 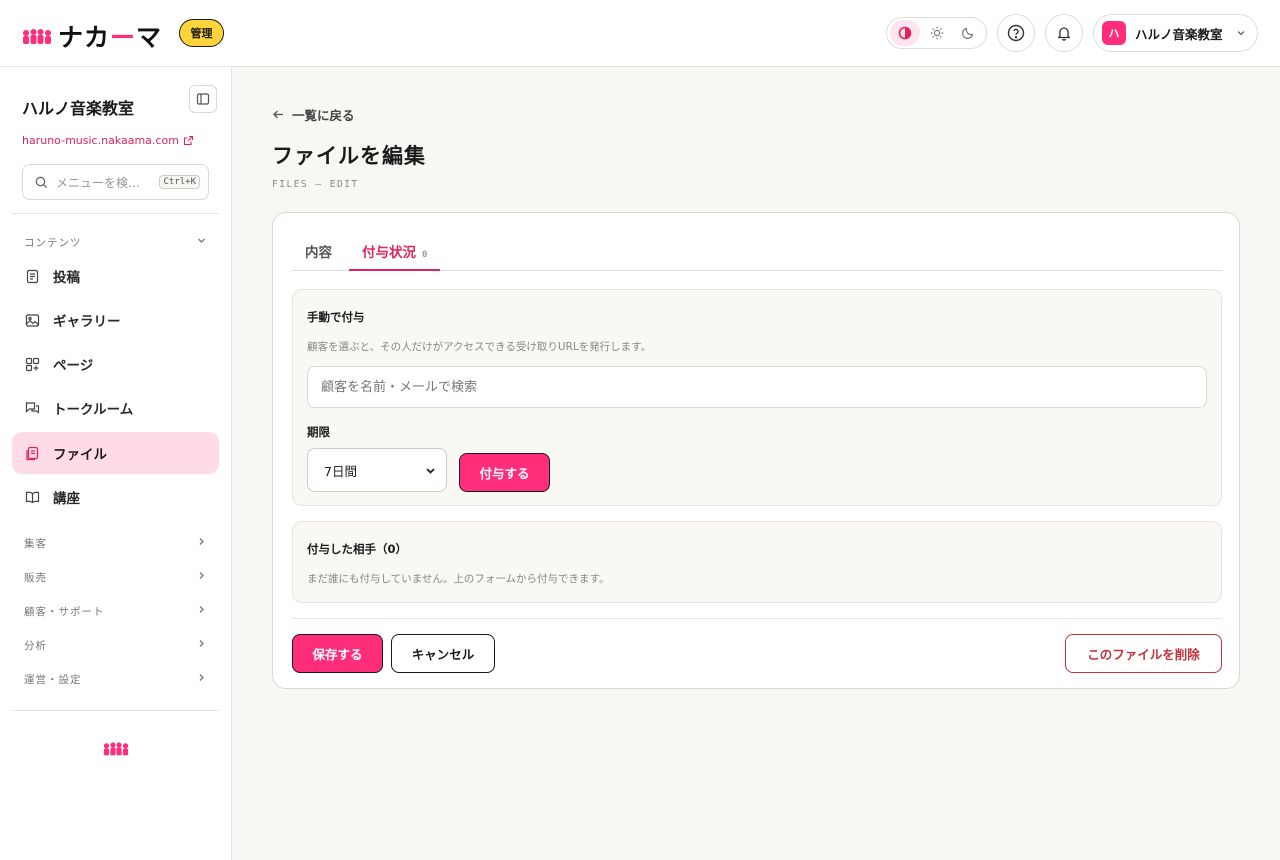 I want to click on account-menu-button: ハ ハルノ音楽教室, so click(x=1175, y=33).